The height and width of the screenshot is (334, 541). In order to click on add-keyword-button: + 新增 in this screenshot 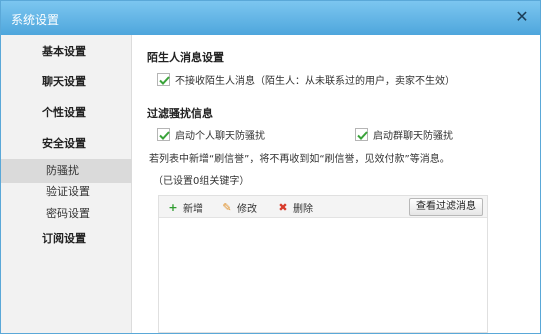, I will do `click(185, 207)`.